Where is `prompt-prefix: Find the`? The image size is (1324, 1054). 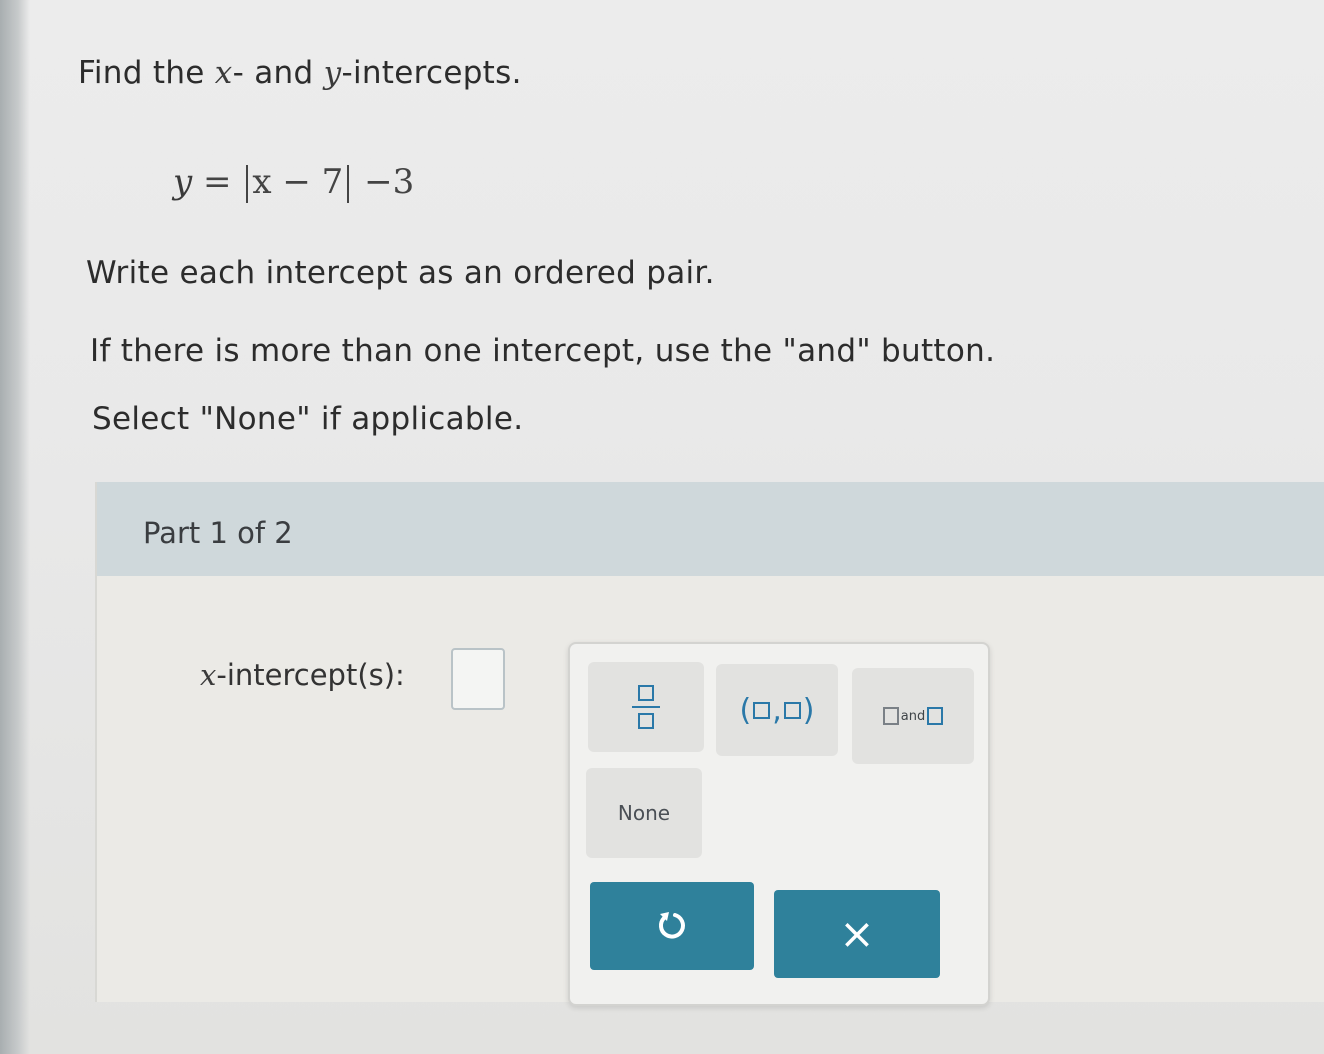 prompt-prefix: Find the is located at coordinates (146, 73).